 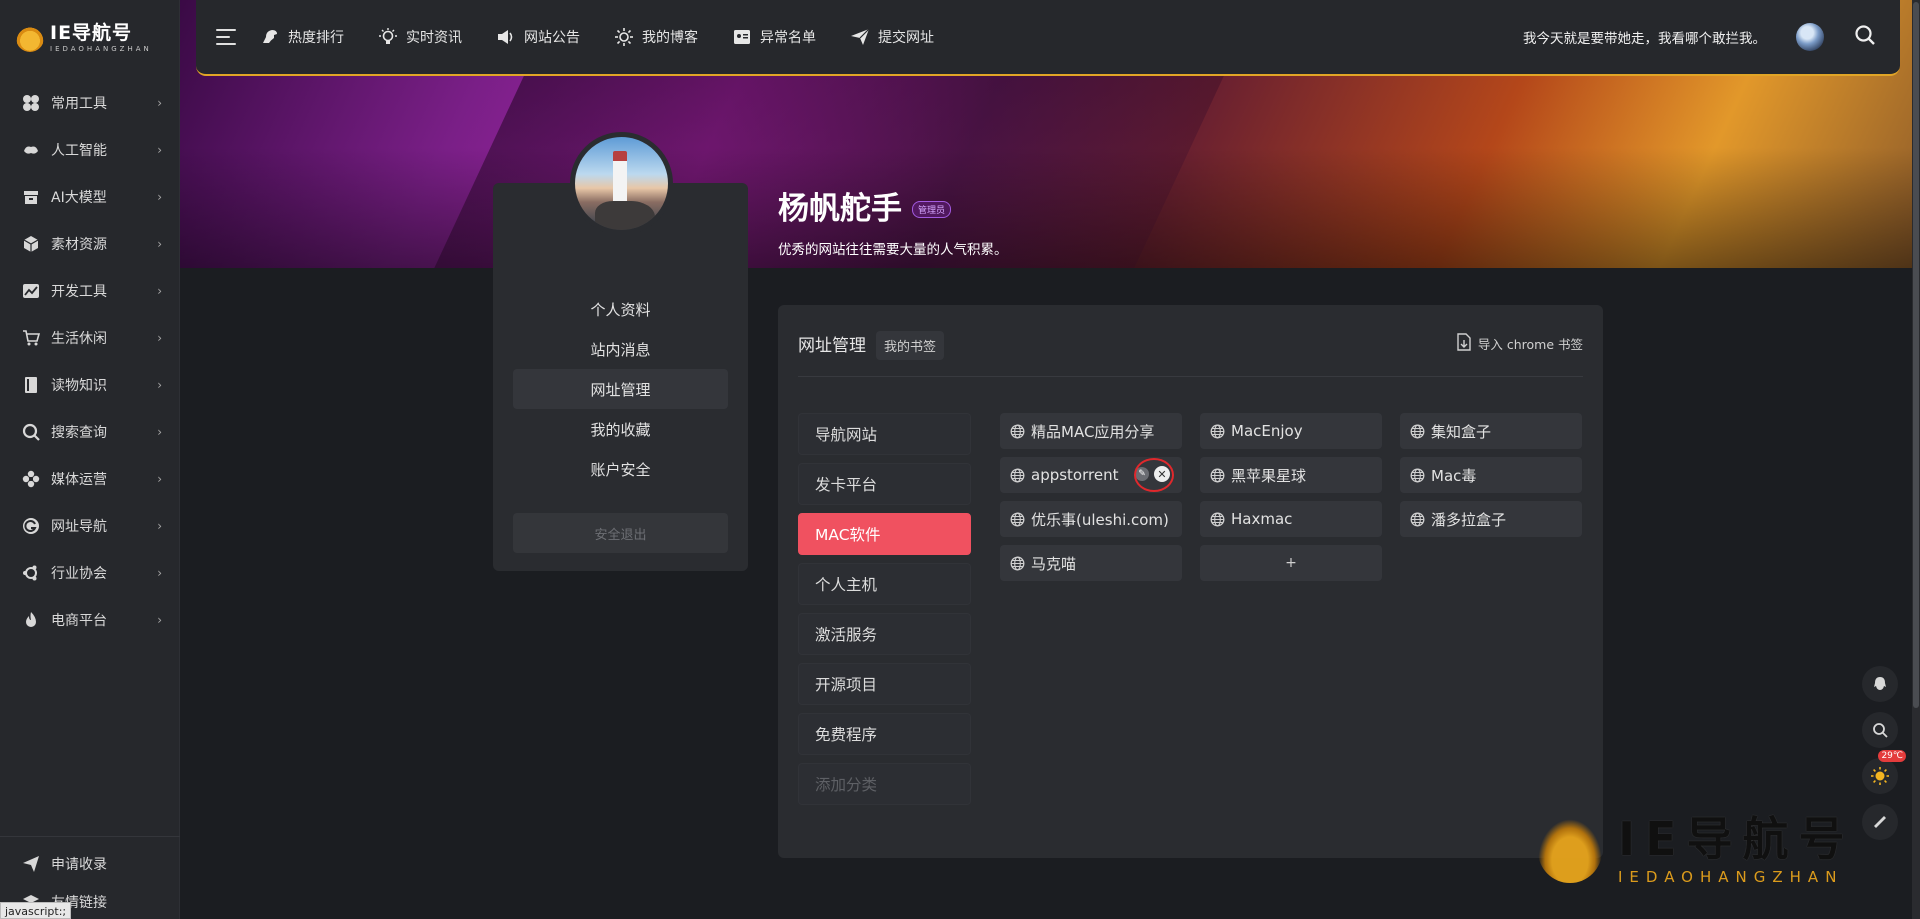 What do you see at coordinates (79, 573) in the screenshot?
I see `sidebar-item-label: 行业协会` at bounding box center [79, 573].